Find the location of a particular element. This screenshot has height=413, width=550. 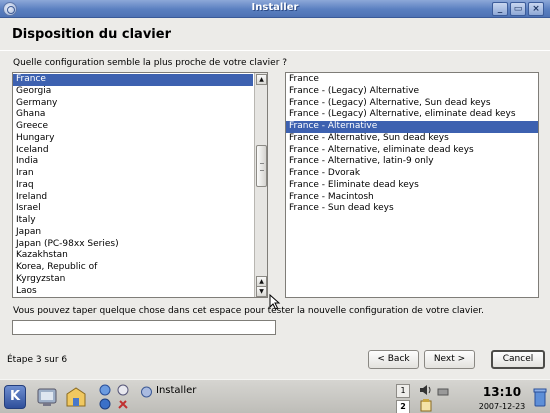

scroll-up-arrow-icon: ▲ is located at coordinates (261, 79).